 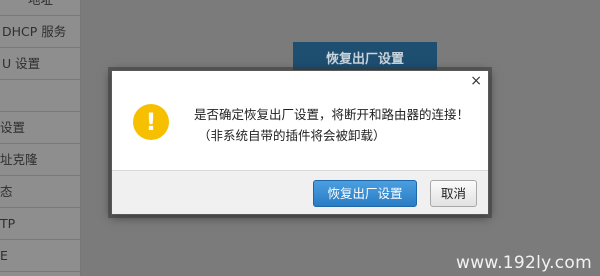 I want to click on watermark: www.192ly.com, so click(x=524, y=263).